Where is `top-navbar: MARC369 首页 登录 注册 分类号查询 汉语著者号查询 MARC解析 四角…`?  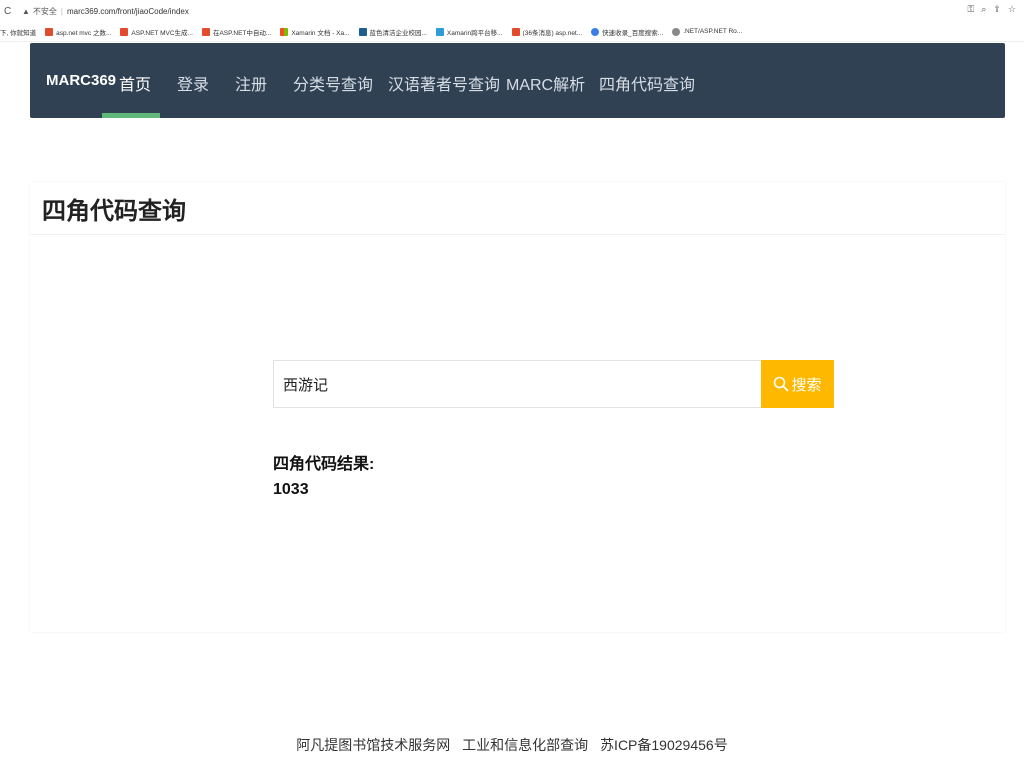 top-navbar: MARC369 首页 登录 注册 分类号查询 汉语著者号查询 MARC解析 四角… is located at coordinates (517, 80).